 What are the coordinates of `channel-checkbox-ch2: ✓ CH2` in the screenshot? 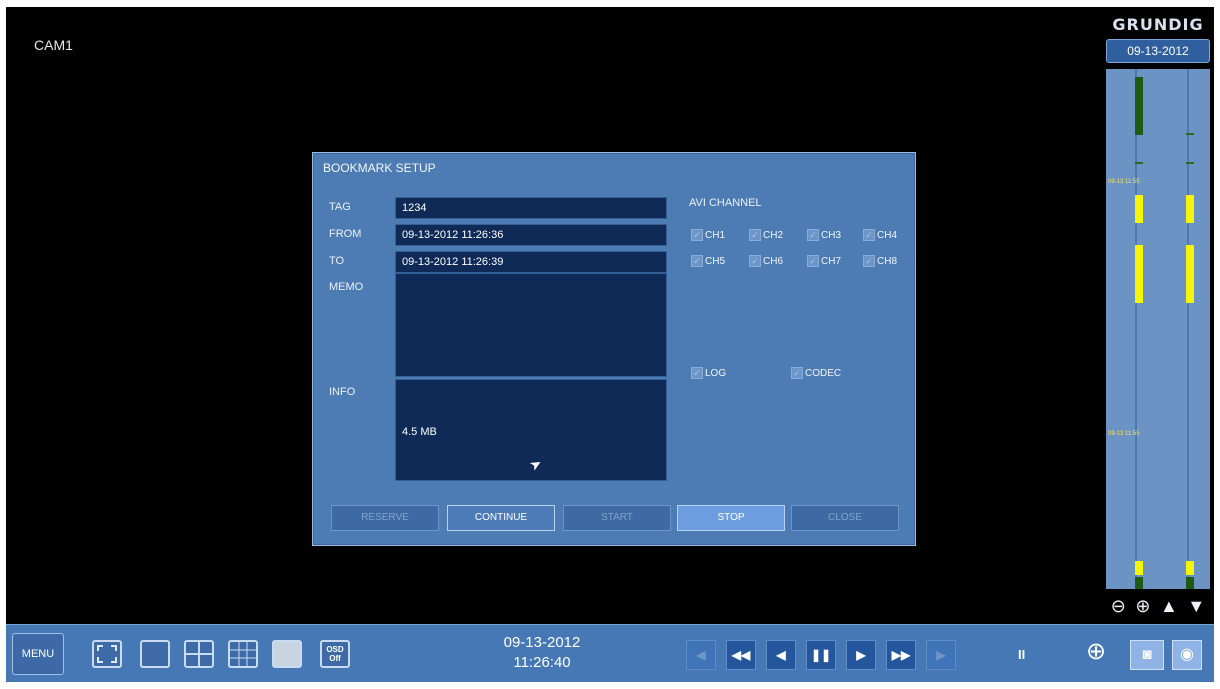 It's located at (766, 235).